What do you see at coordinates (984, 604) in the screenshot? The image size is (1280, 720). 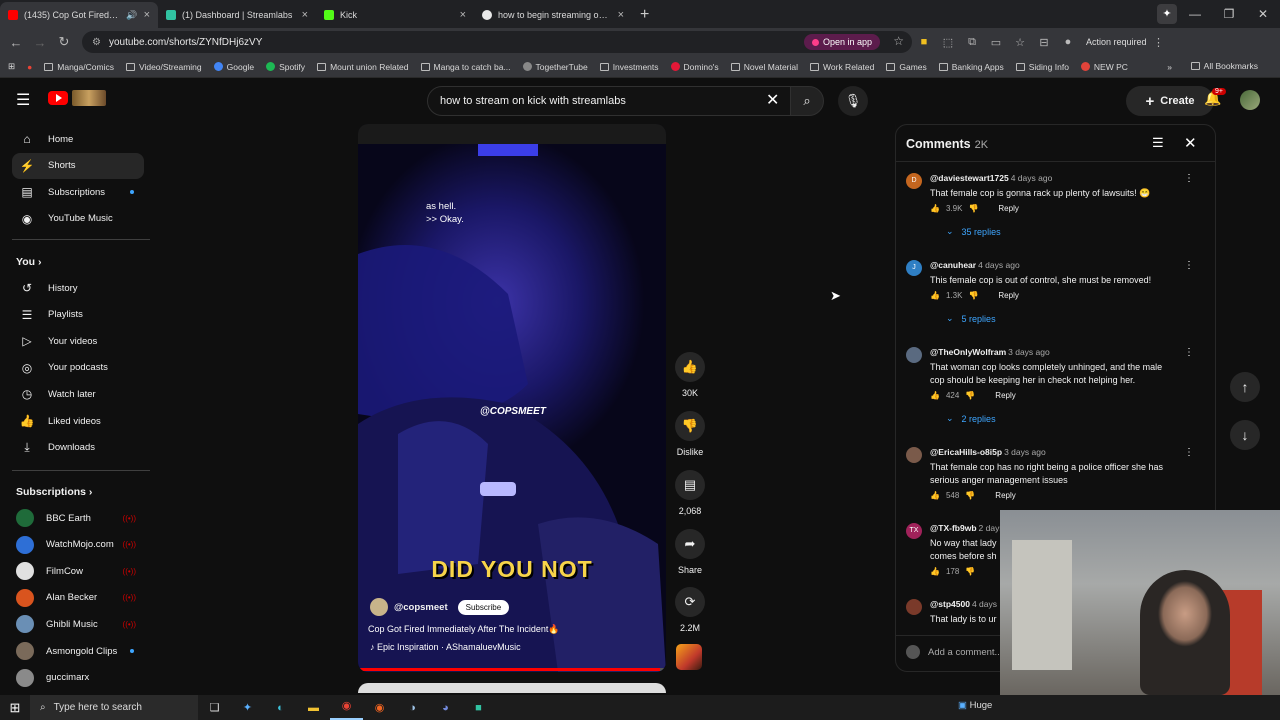 I see `comment-time: 4 days` at bounding box center [984, 604].